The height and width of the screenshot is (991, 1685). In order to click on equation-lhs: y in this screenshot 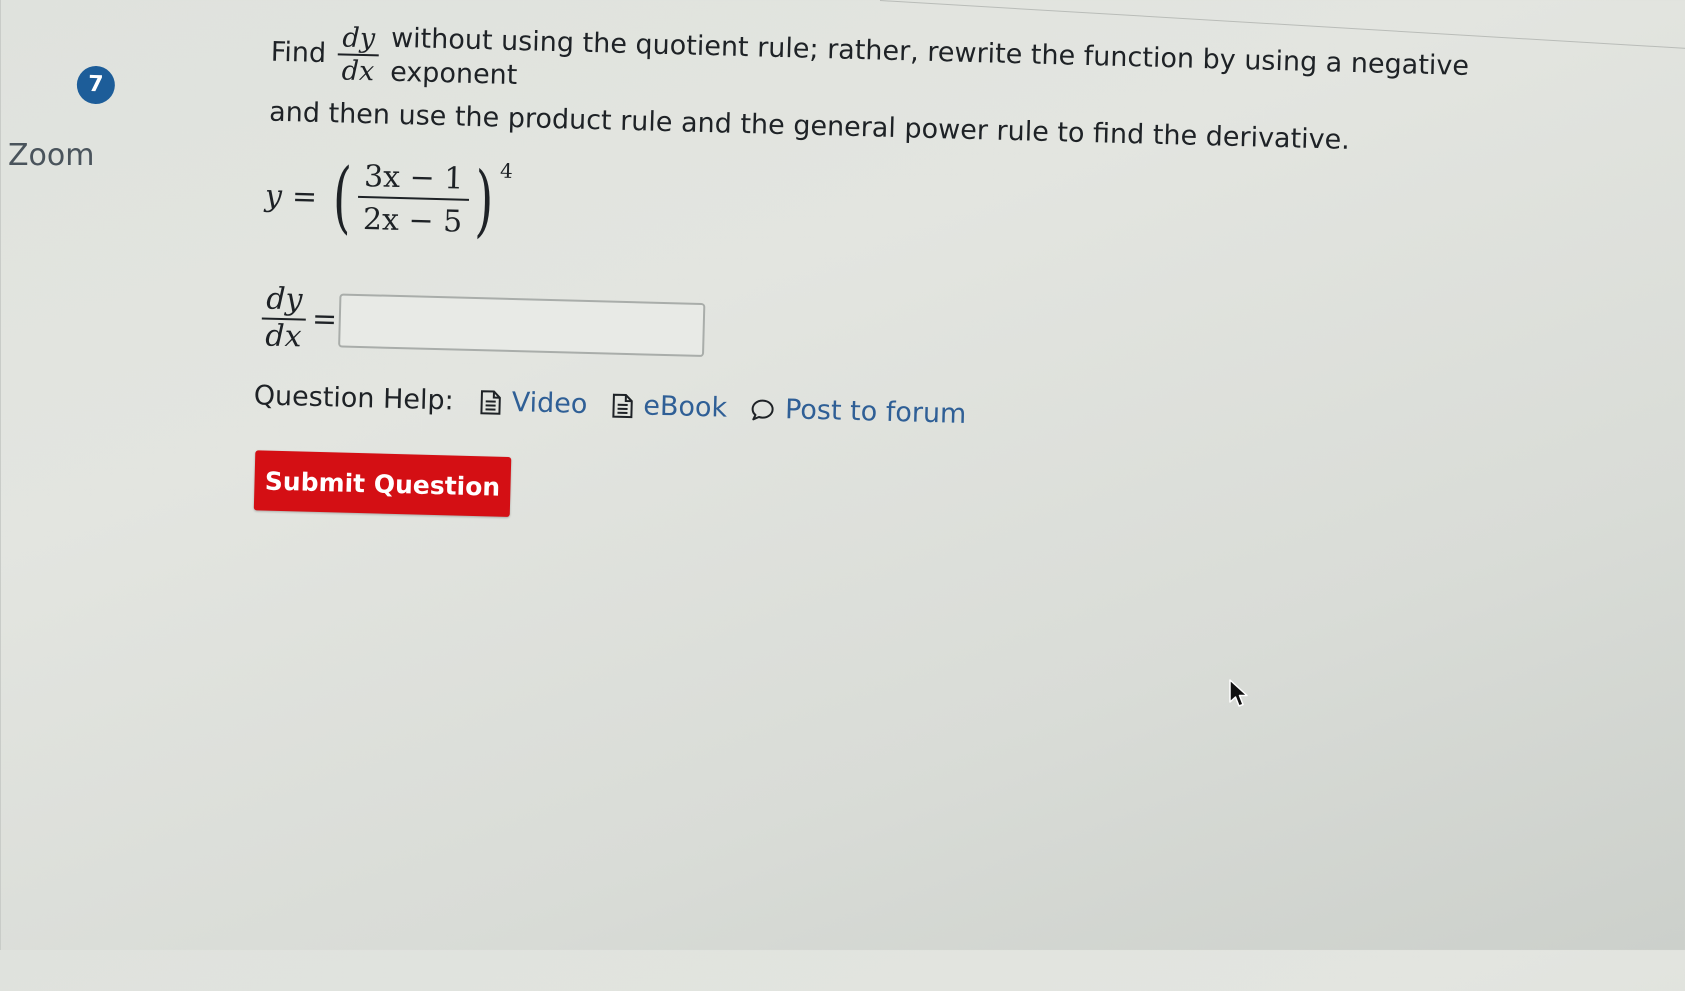, I will do `click(274, 195)`.